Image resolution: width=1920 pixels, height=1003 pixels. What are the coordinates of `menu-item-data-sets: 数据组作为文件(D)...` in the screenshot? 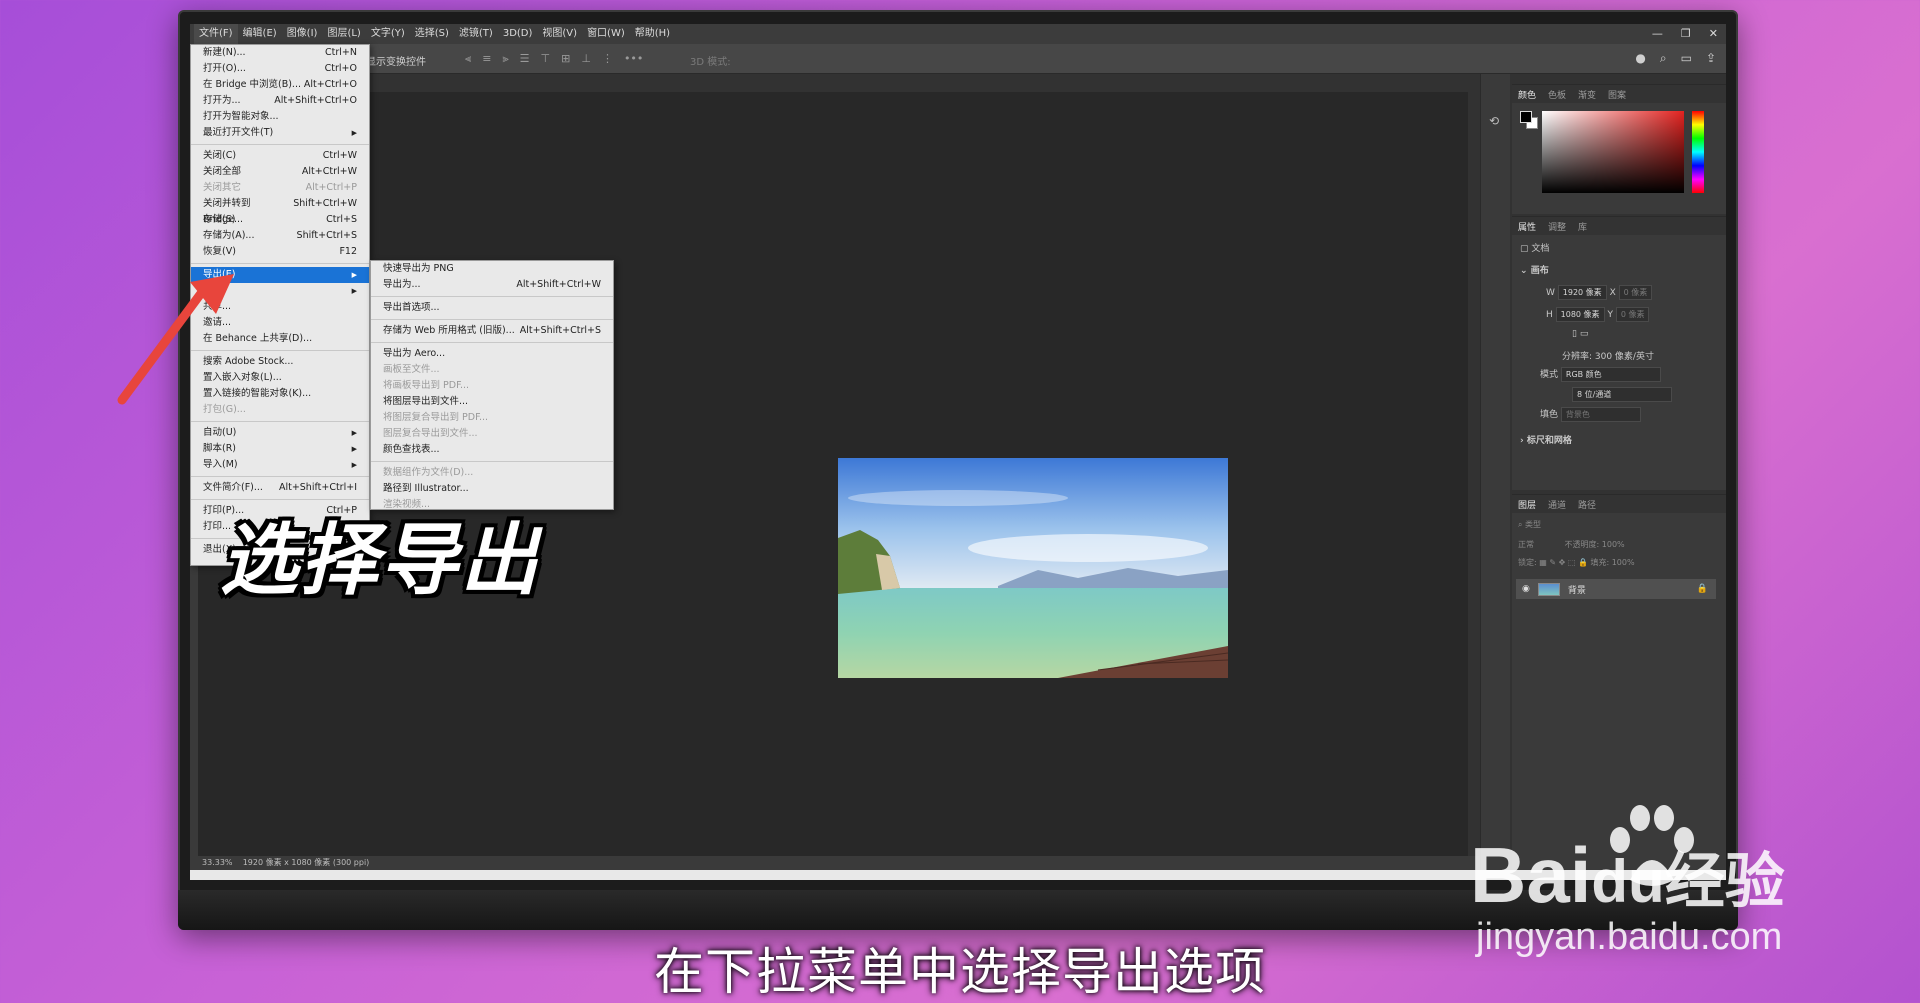 It's located at (492, 473).